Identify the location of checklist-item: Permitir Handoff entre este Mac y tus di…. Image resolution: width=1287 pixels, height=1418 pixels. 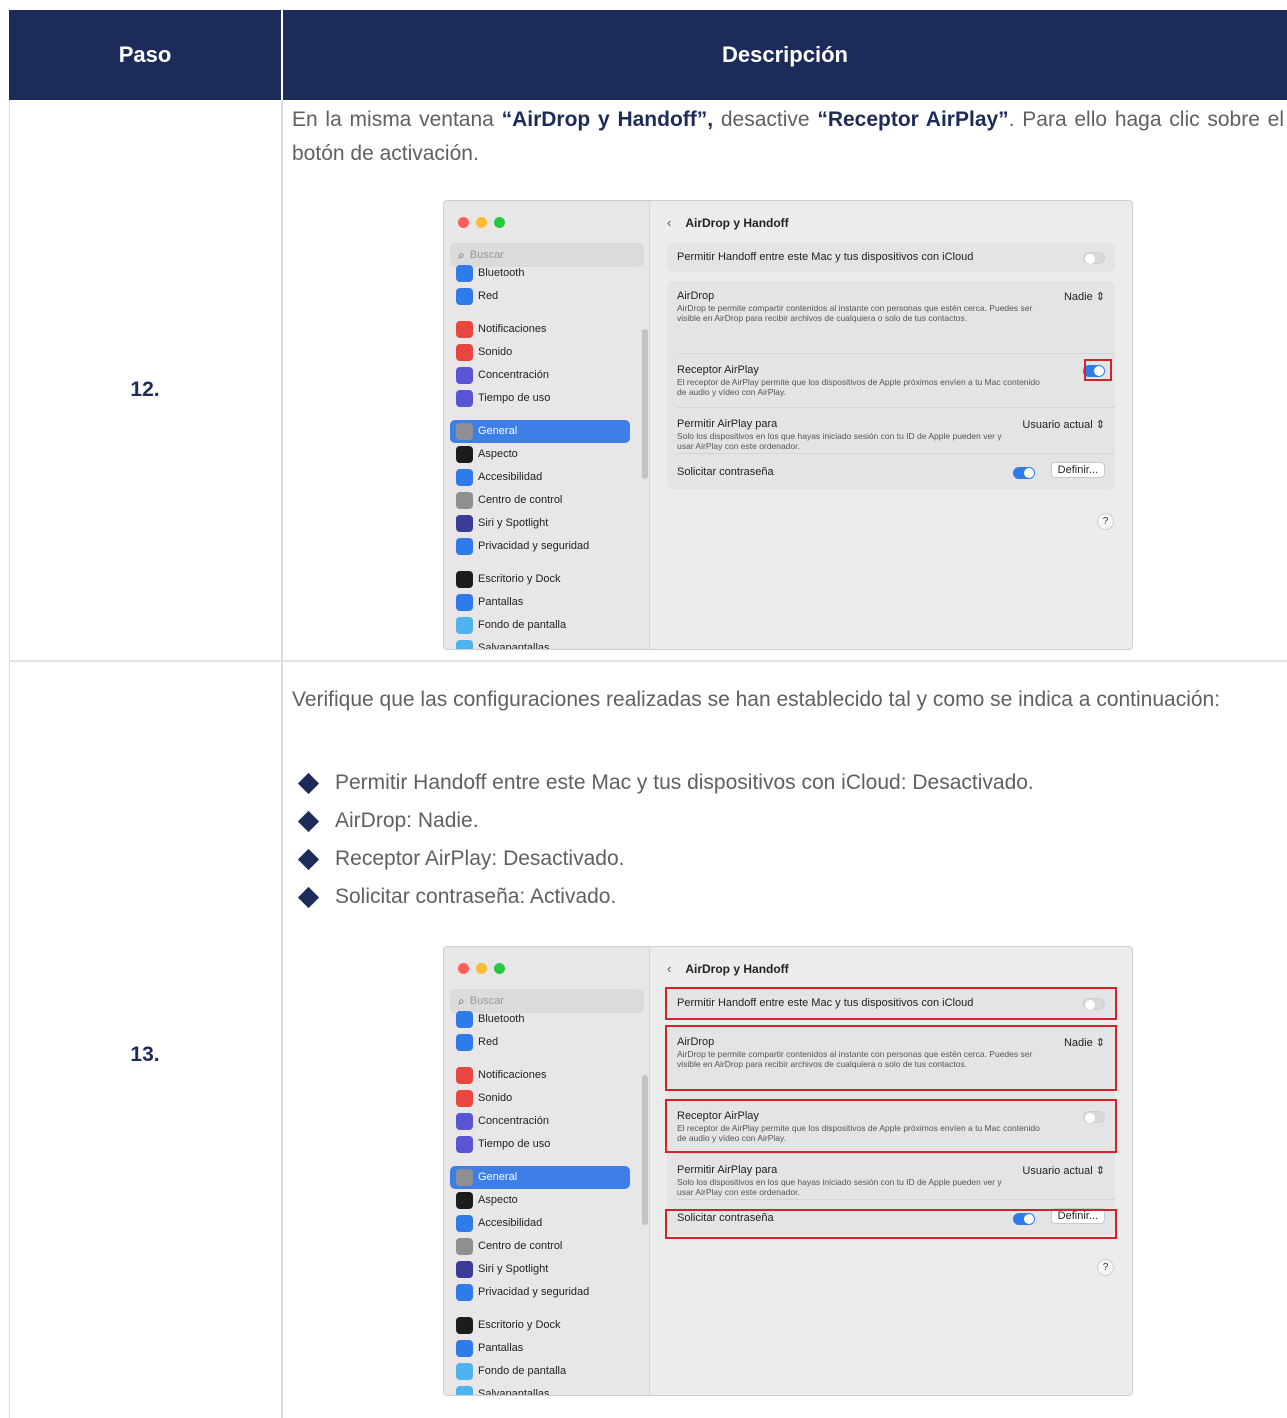
(787, 783).